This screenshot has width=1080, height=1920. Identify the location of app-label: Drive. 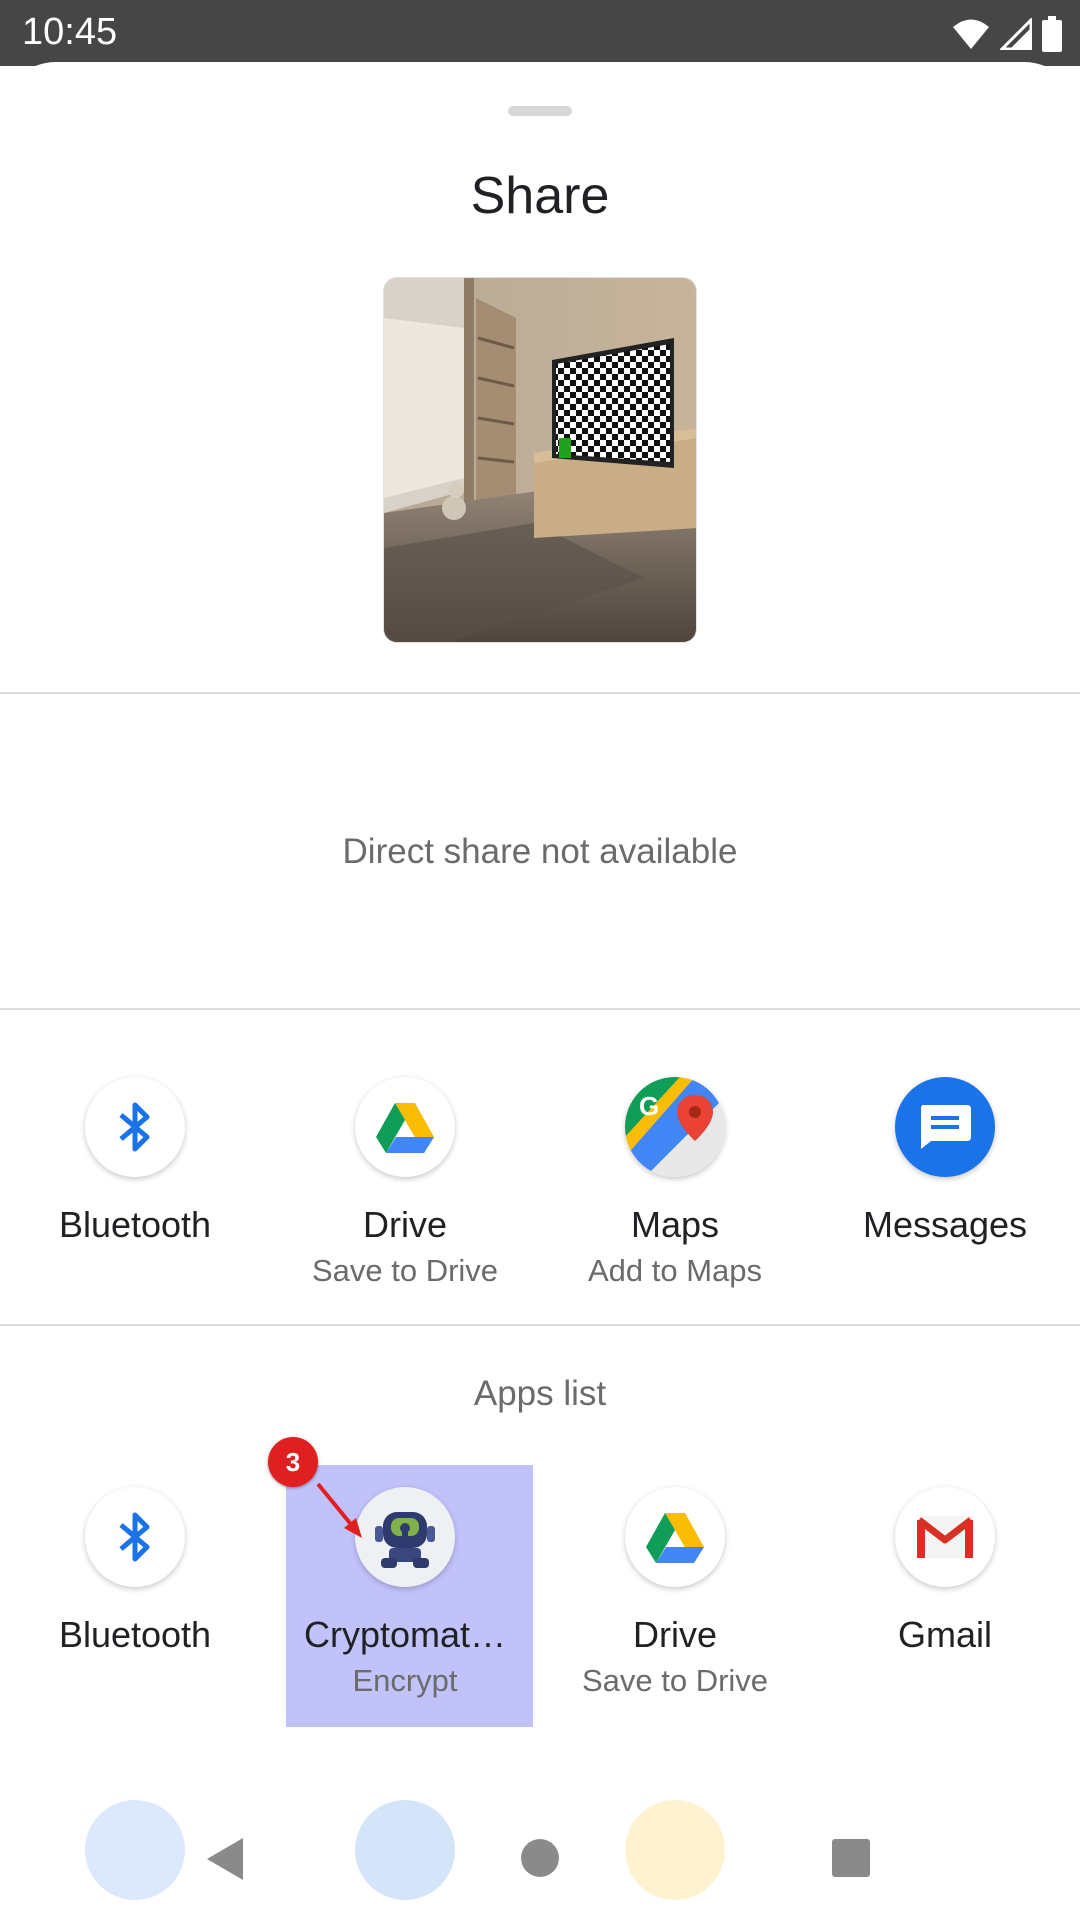
(674, 1634).